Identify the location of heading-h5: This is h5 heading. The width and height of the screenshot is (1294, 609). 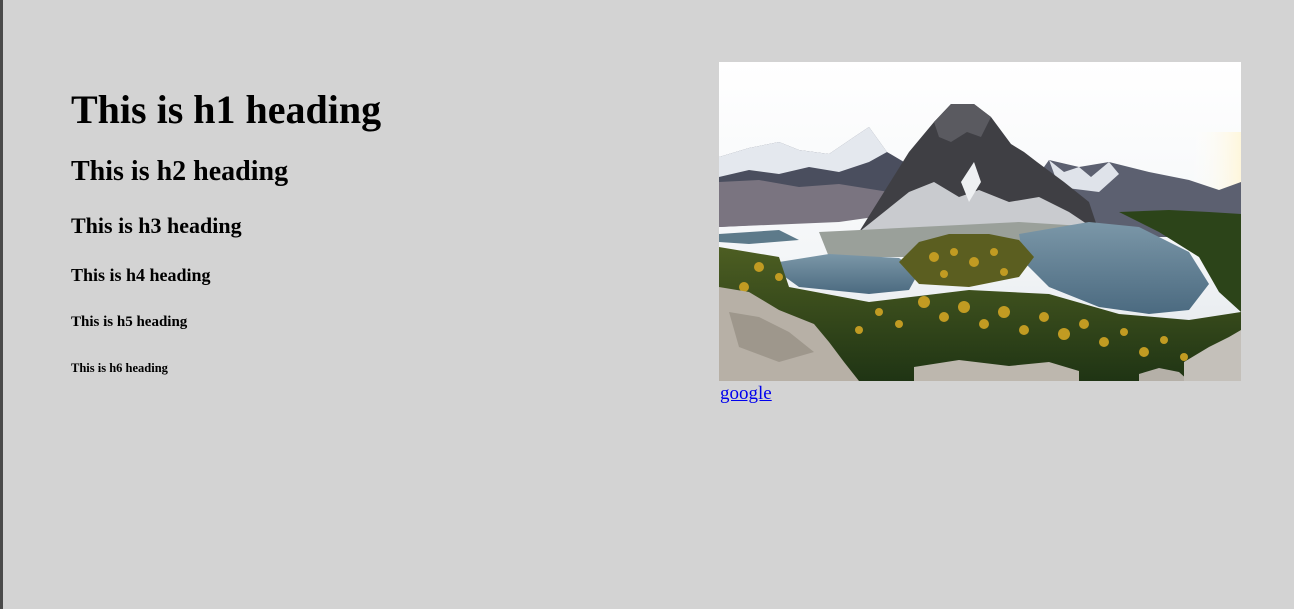
(129, 322).